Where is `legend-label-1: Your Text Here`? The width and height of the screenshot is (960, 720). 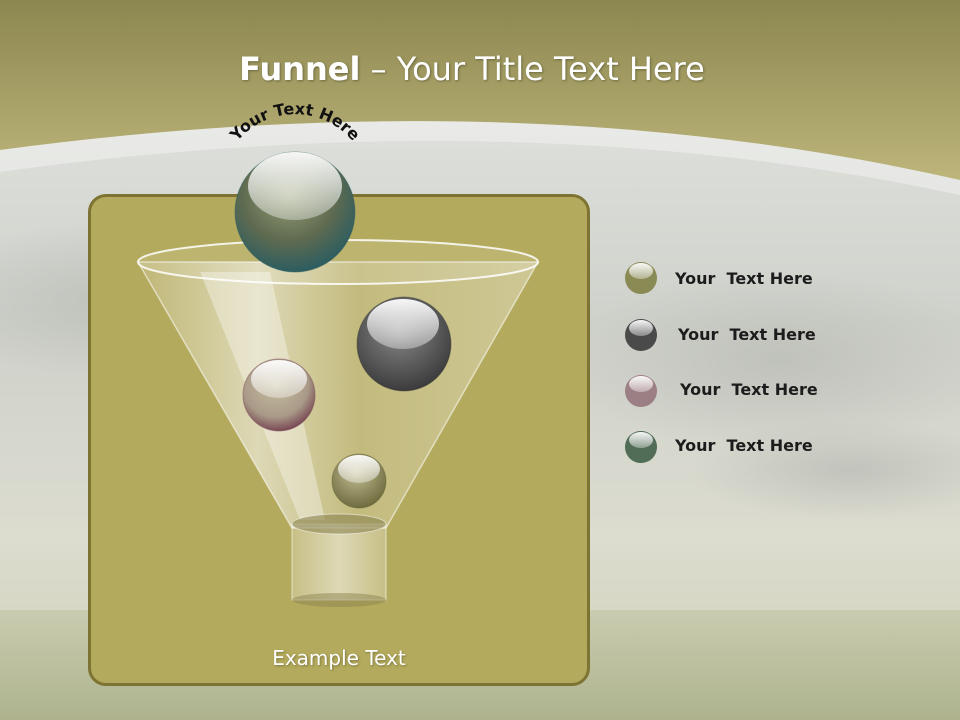
legend-label-1: Your Text Here is located at coordinates (744, 278).